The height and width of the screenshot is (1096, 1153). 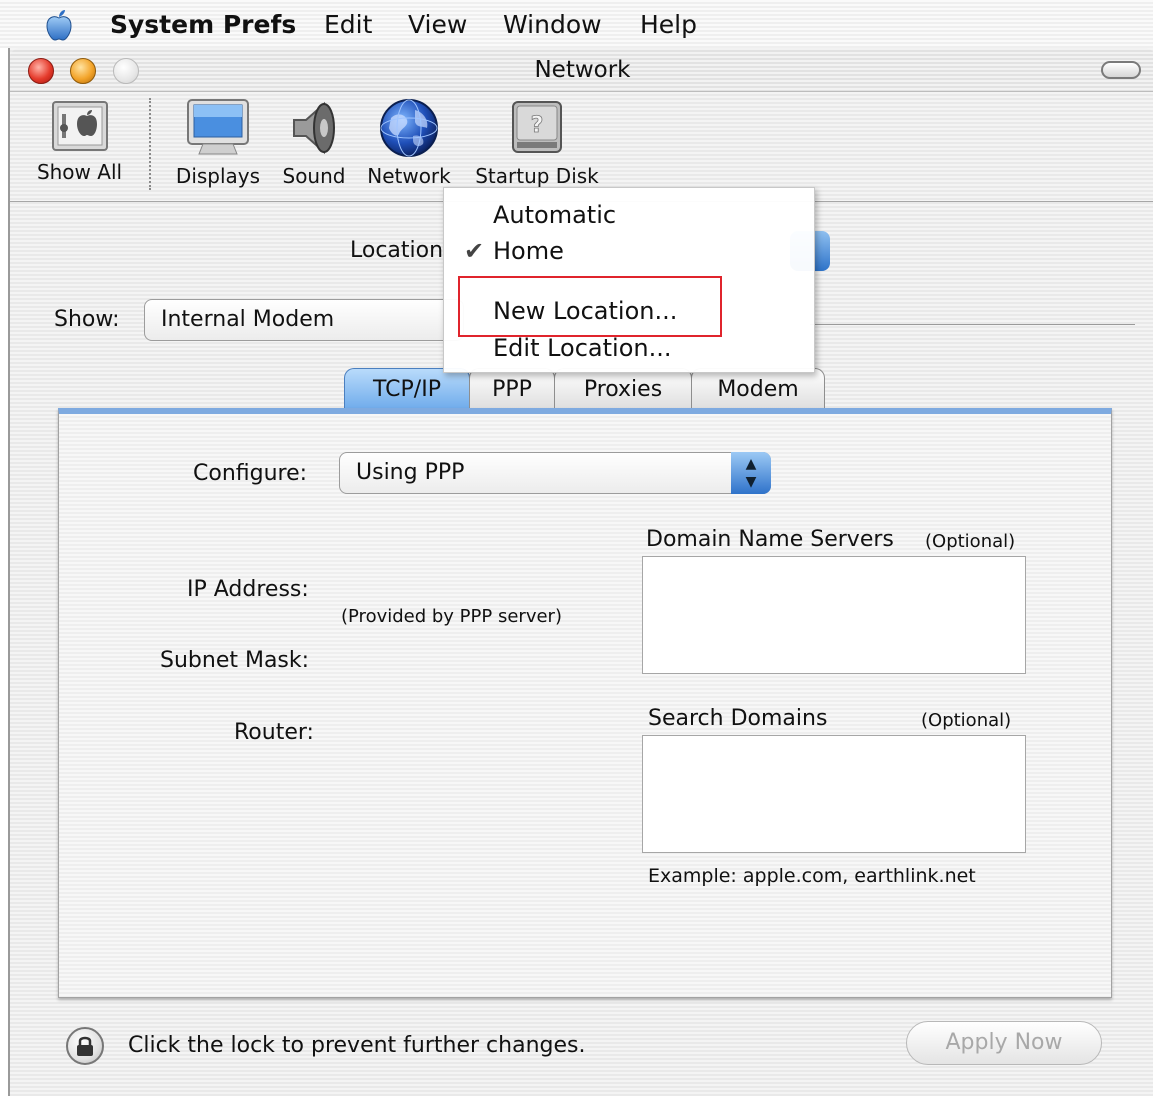 I want to click on configure-label: Configure:, so click(x=250, y=473).